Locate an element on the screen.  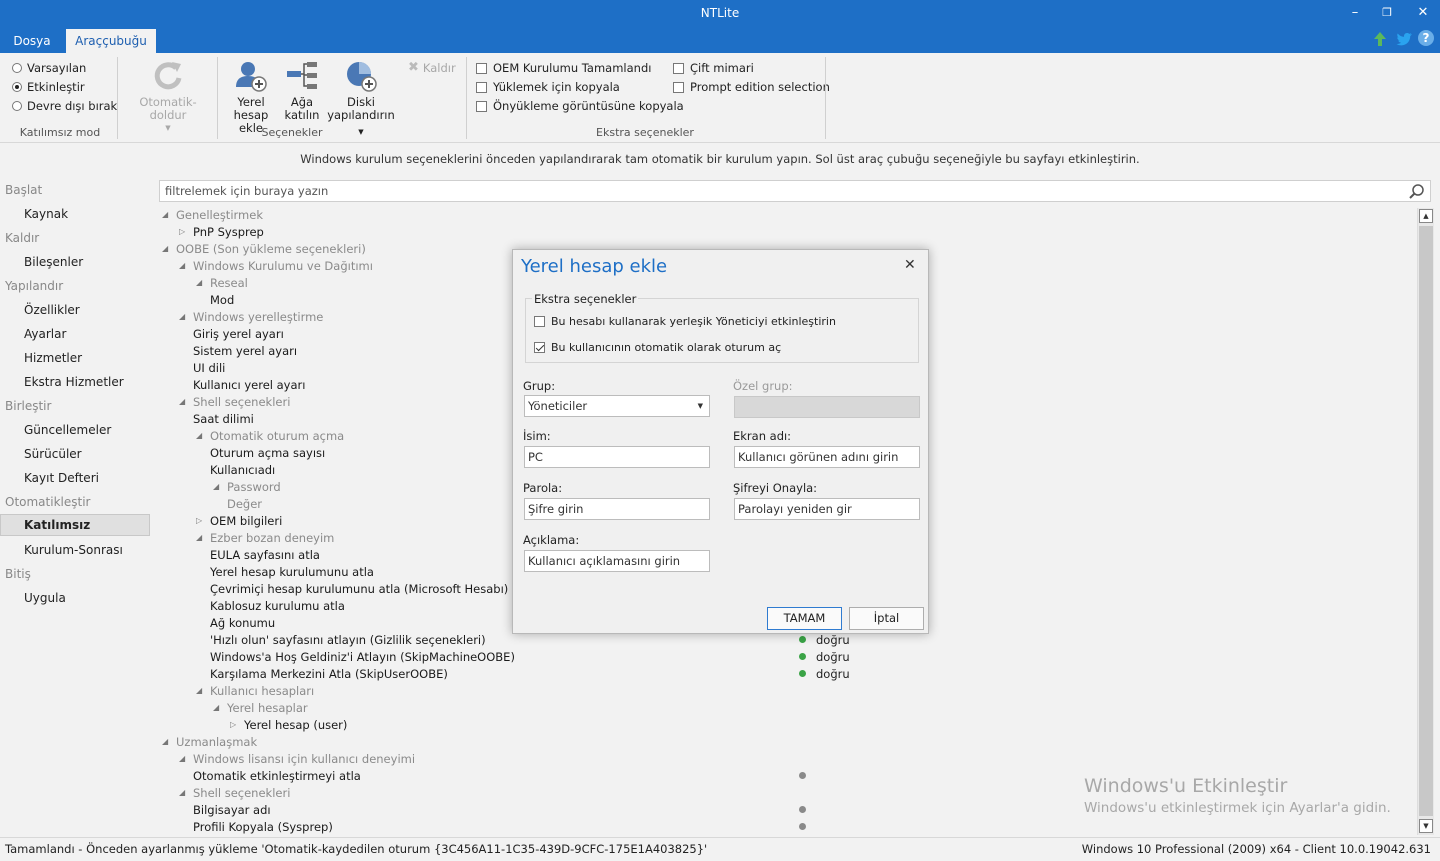
check-dual-arch: Çift mimari is located at coordinates (713, 68).